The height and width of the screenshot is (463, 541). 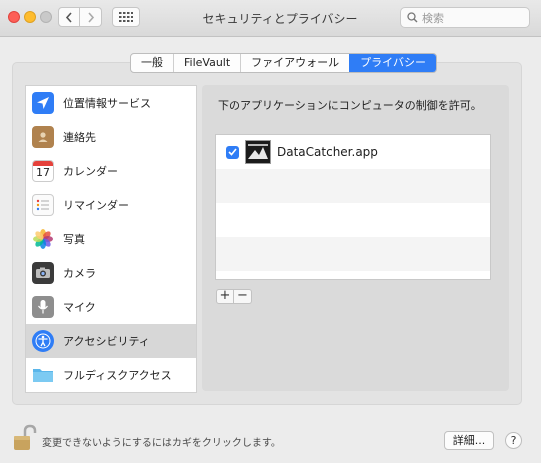 I want to click on grid-icon, so click(x=126, y=17).